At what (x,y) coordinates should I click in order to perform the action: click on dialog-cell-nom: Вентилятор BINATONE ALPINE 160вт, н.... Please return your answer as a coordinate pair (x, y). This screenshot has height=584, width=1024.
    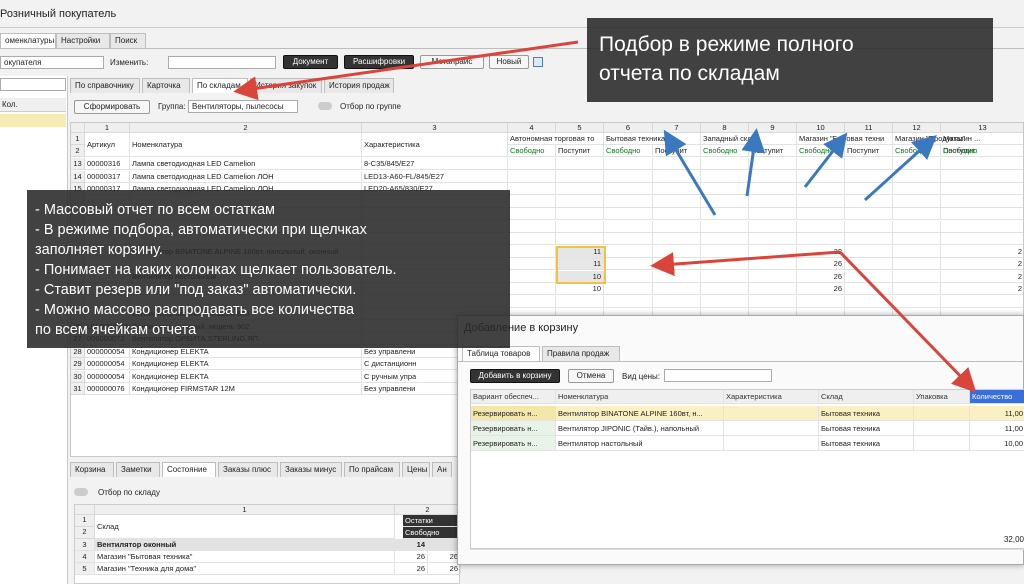
    Looking at the image, I should click on (640, 413).